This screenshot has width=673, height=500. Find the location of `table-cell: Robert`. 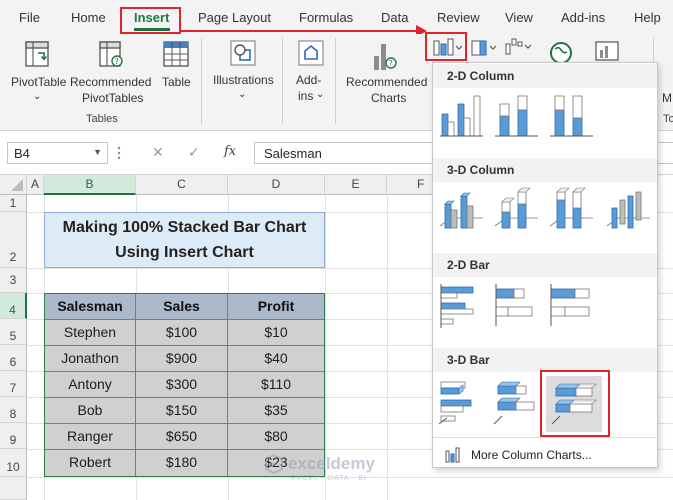

table-cell: Robert is located at coordinates (90, 463).